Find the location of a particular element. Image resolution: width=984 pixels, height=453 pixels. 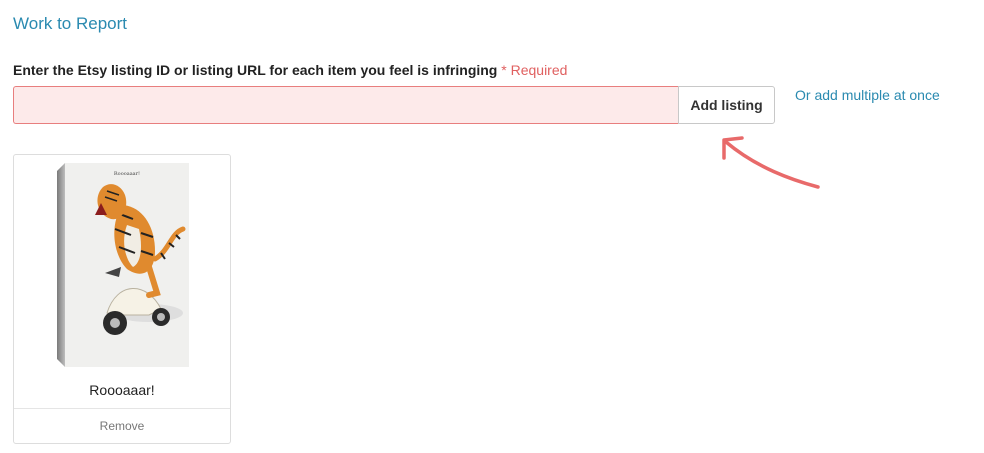

add-multiple-link: Or add multiple at once is located at coordinates (867, 95).